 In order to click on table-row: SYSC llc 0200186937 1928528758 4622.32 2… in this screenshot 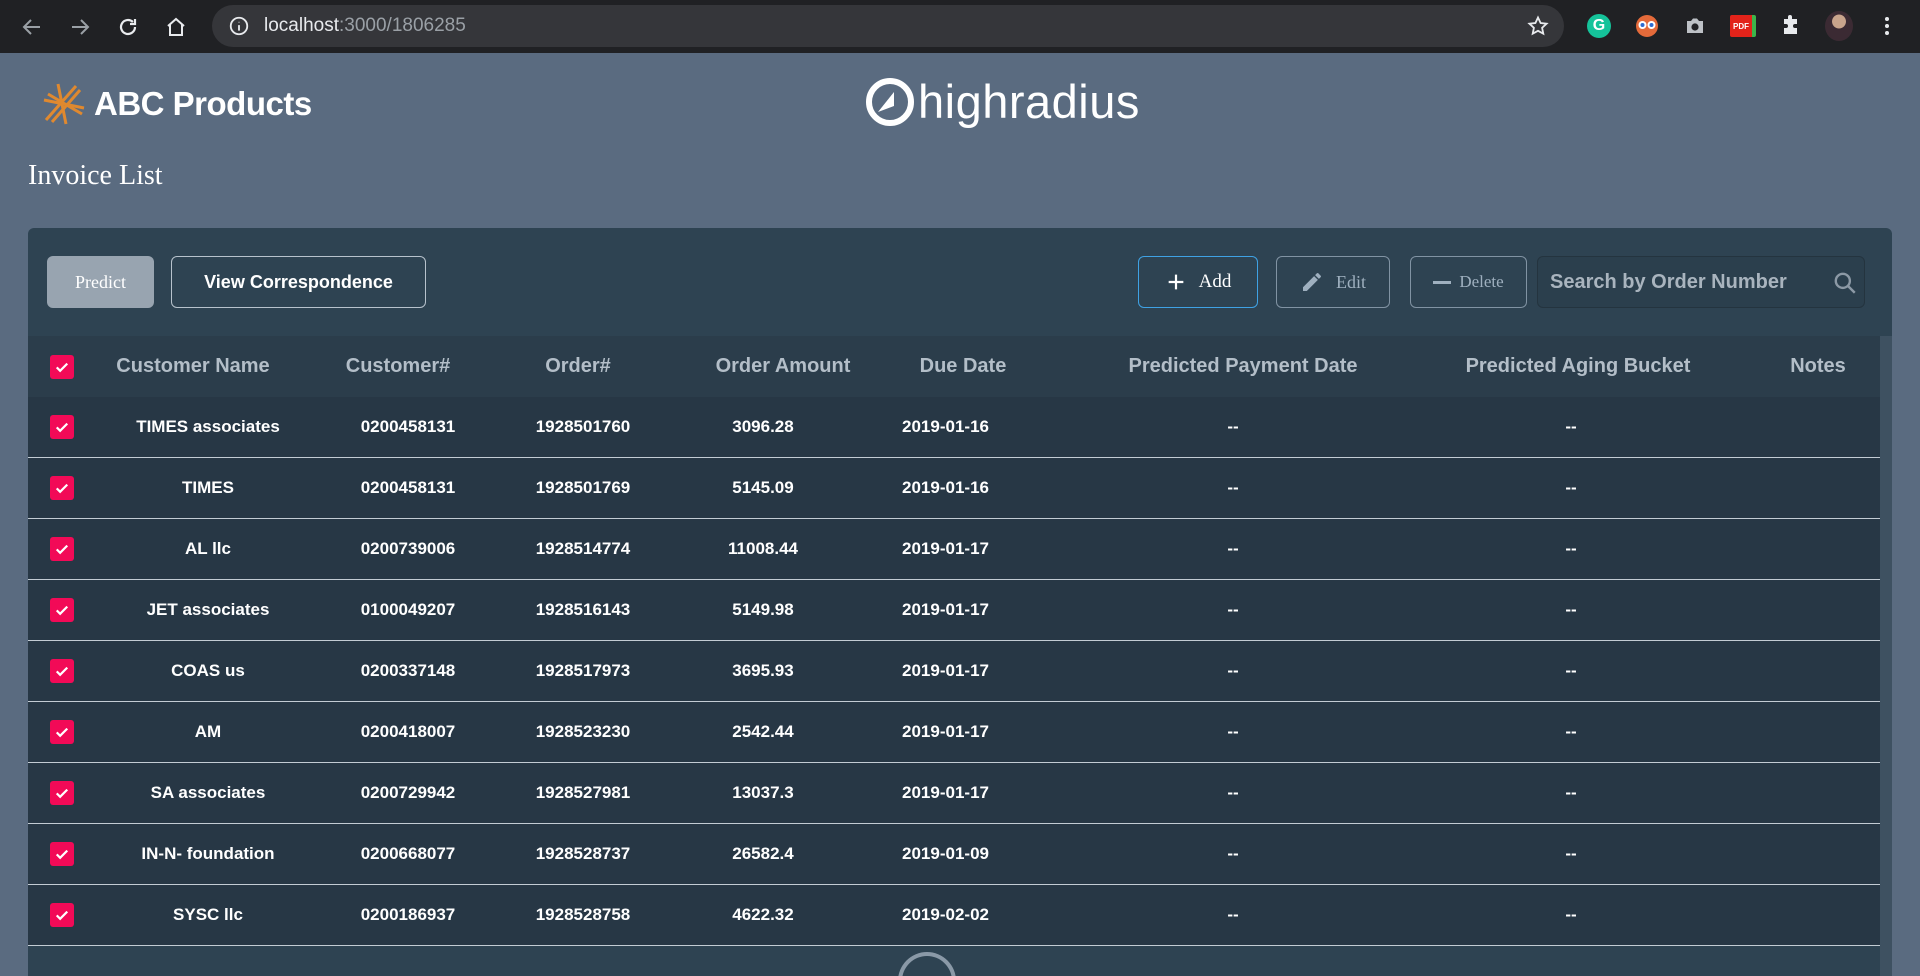, I will do `click(954, 915)`.